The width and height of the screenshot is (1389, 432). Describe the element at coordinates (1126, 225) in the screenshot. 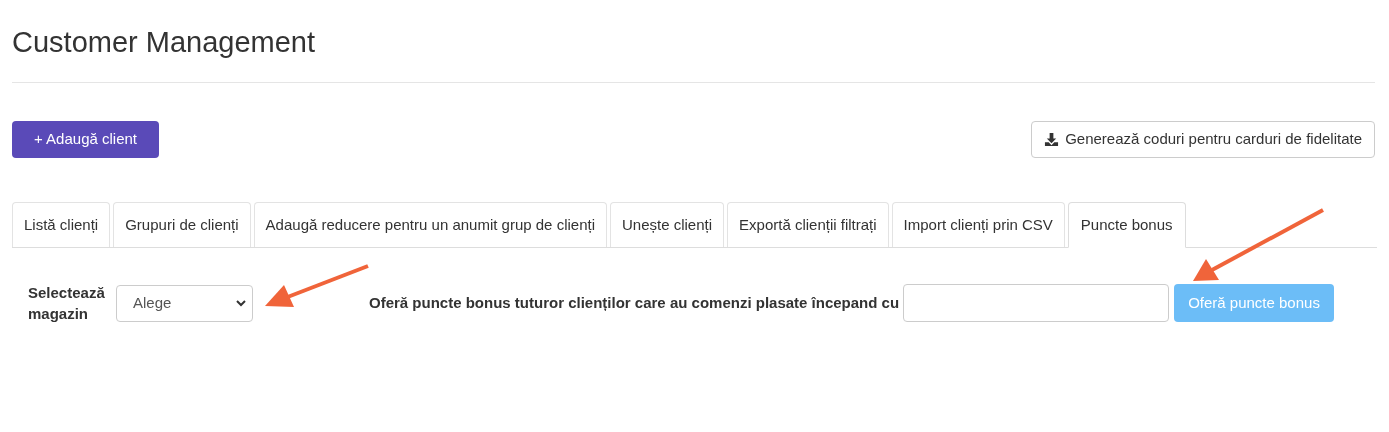

I see `tab: Puncte bonus` at that location.